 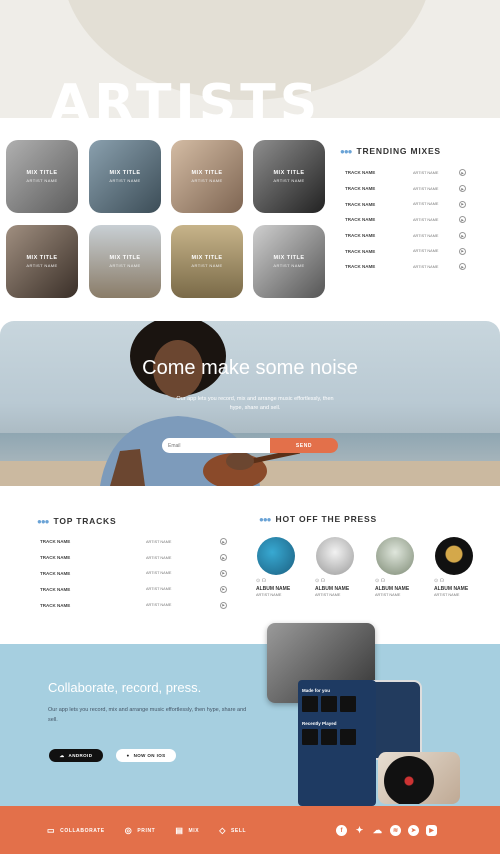 What do you see at coordinates (51, 830) in the screenshot?
I see `chat-icon: ▭` at bounding box center [51, 830].